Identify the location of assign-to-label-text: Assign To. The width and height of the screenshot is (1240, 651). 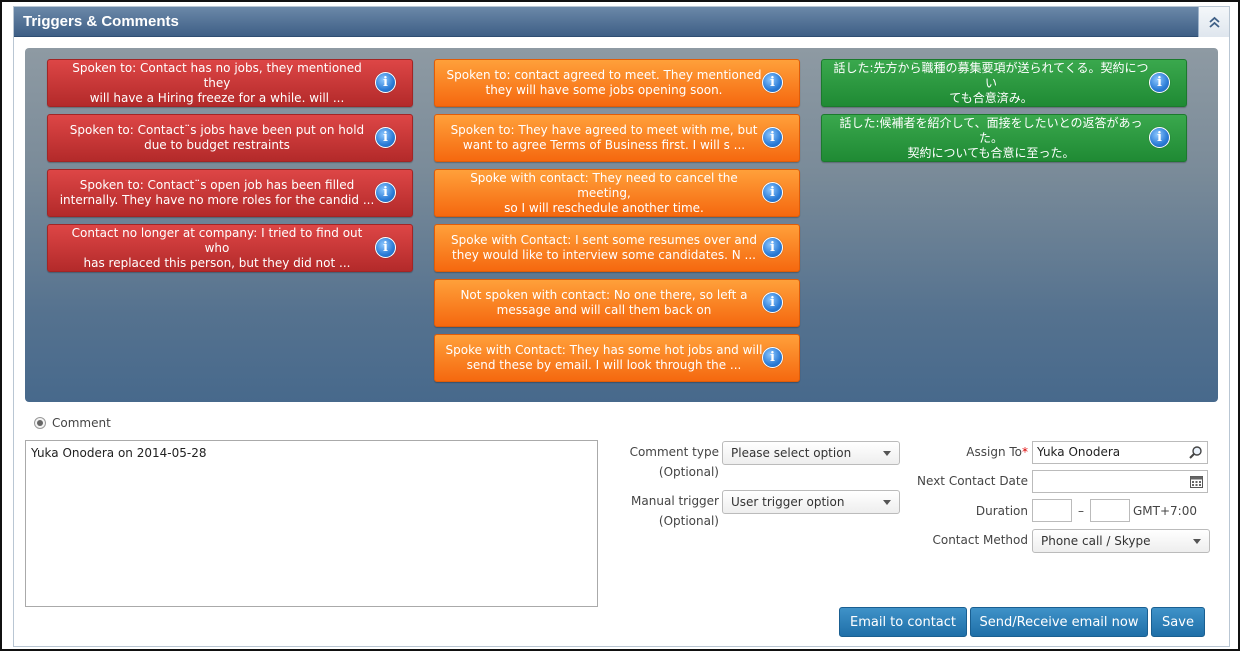
(994, 452).